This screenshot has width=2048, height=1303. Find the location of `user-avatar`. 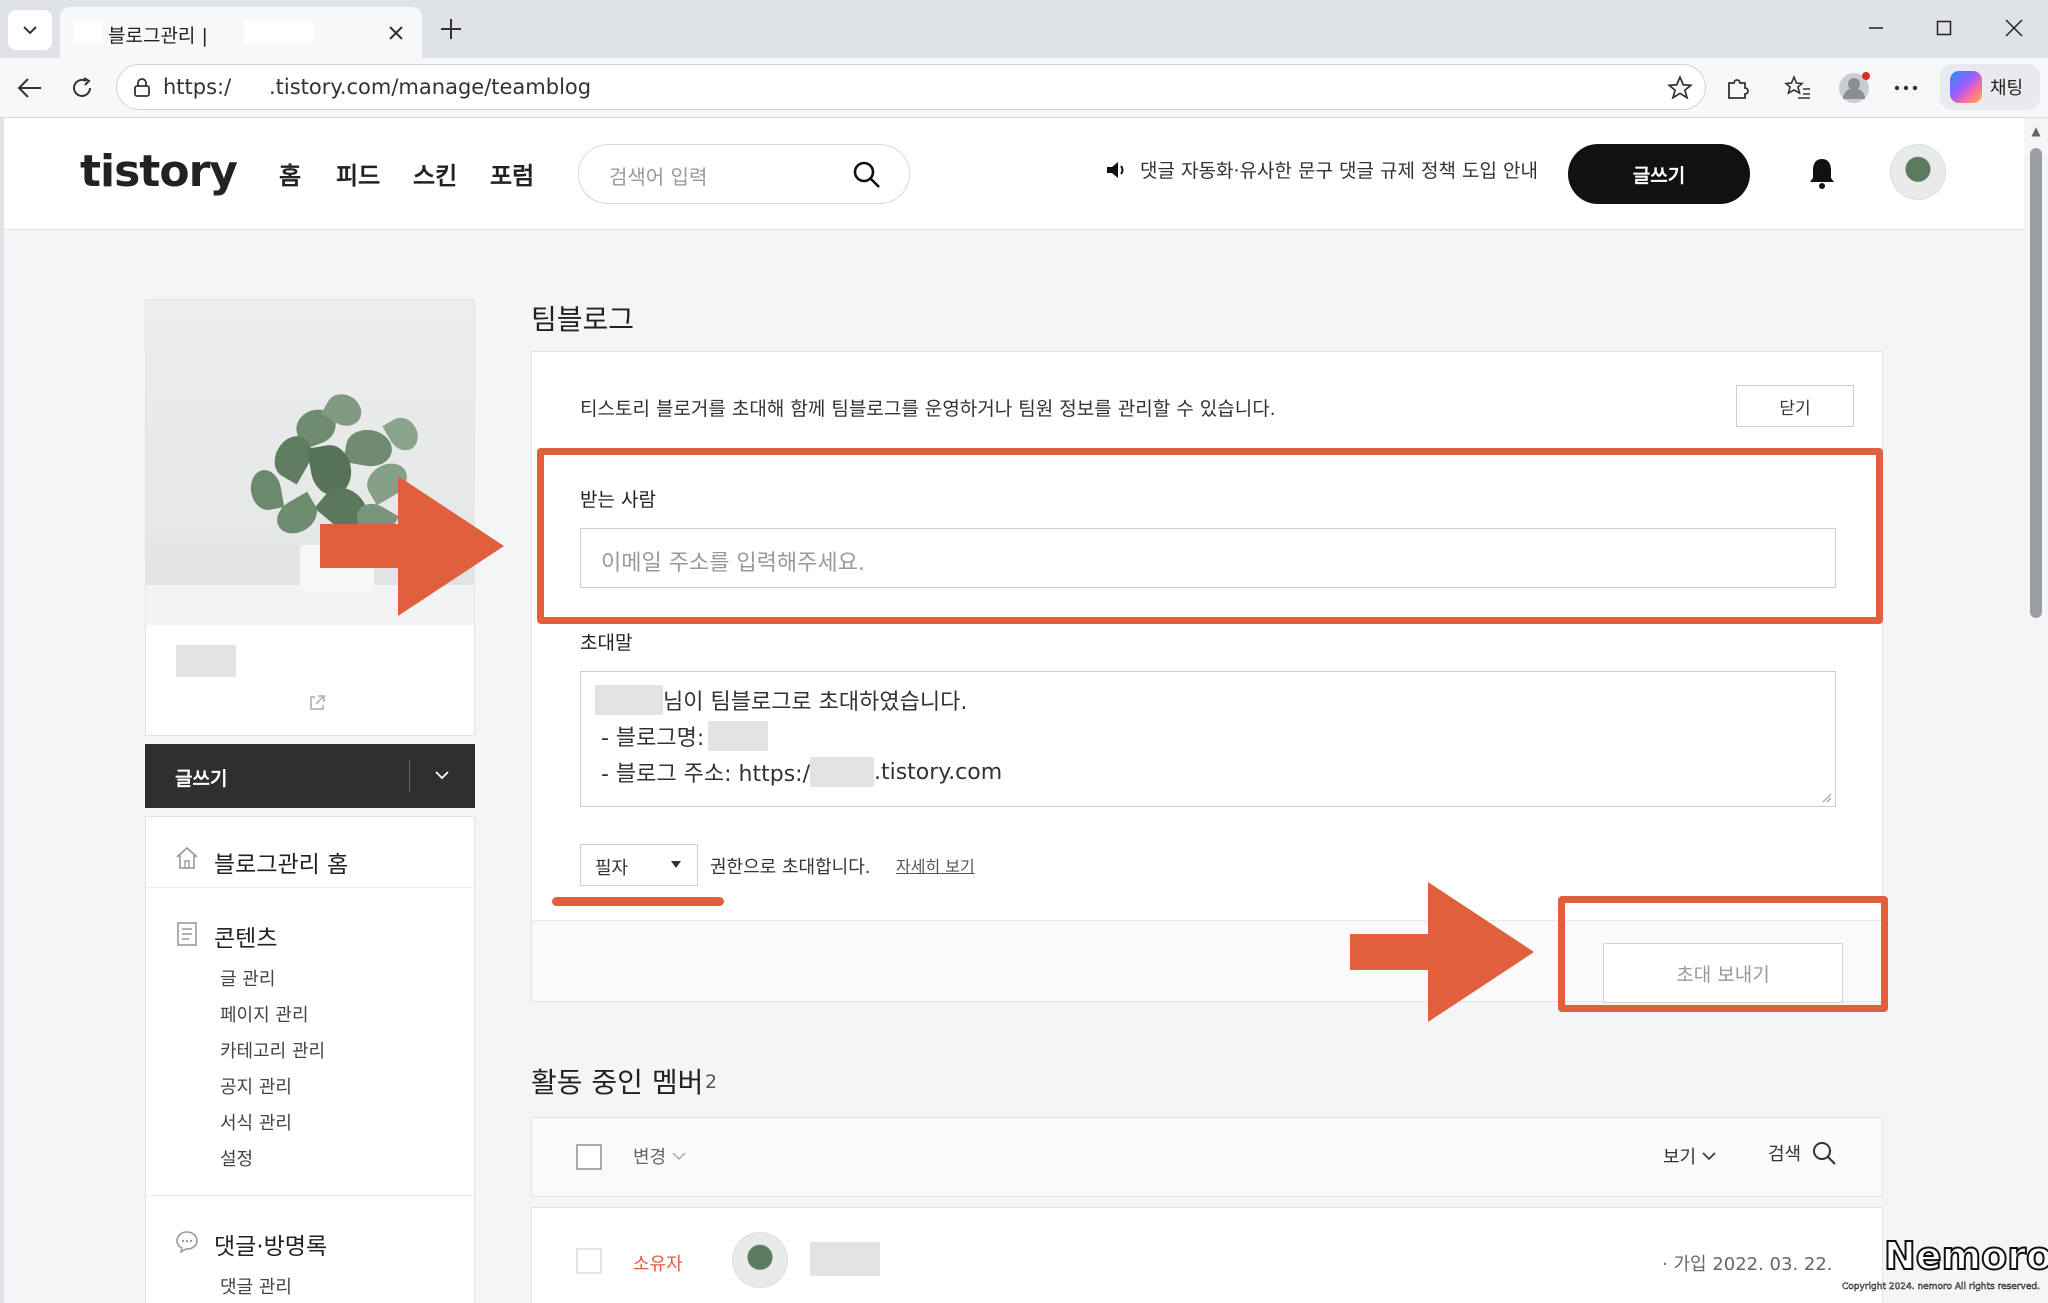

user-avatar is located at coordinates (1918, 172).